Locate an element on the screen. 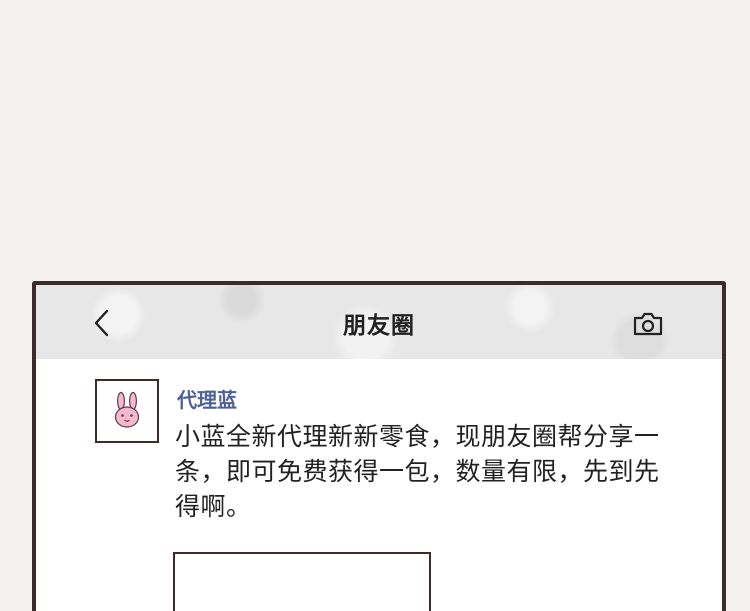  top-navbar: 朋友圈 is located at coordinates (379, 322).